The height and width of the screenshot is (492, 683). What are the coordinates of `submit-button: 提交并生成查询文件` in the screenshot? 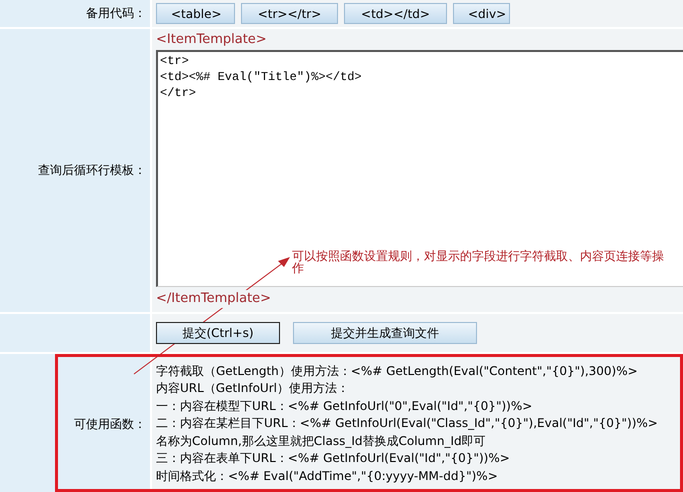 It's located at (385, 333).